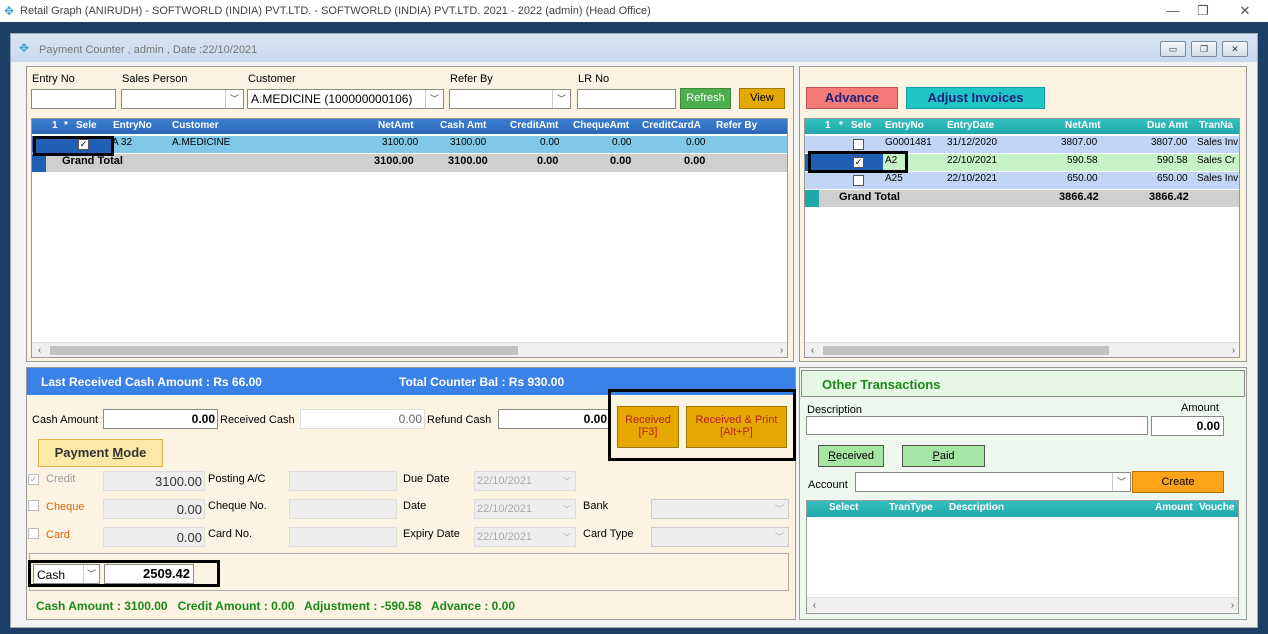 Image resolution: width=1268 pixels, height=634 pixels. Describe the element at coordinates (843, 507) in the screenshot. I see `col-select: Select` at that location.